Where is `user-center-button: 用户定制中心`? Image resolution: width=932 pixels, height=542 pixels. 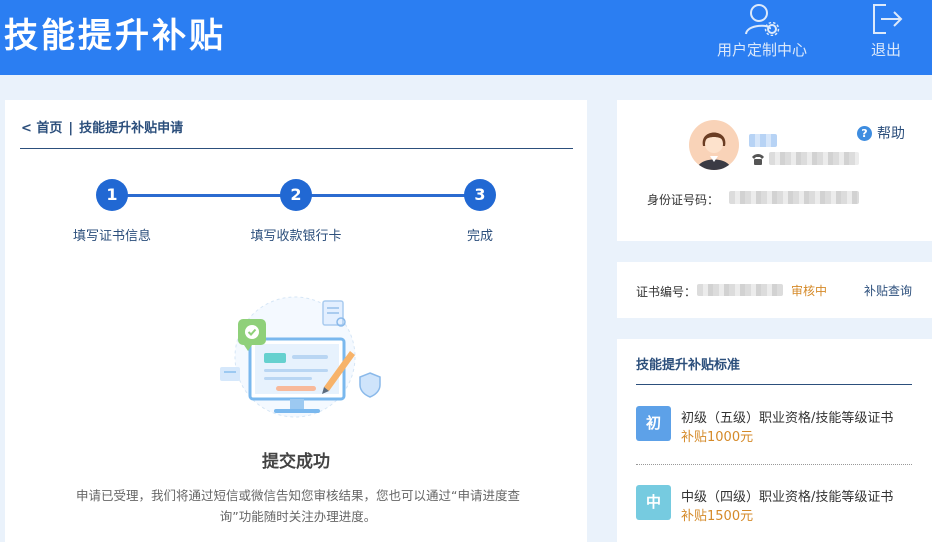 user-center-button: 用户定制中心 is located at coordinates (762, 37).